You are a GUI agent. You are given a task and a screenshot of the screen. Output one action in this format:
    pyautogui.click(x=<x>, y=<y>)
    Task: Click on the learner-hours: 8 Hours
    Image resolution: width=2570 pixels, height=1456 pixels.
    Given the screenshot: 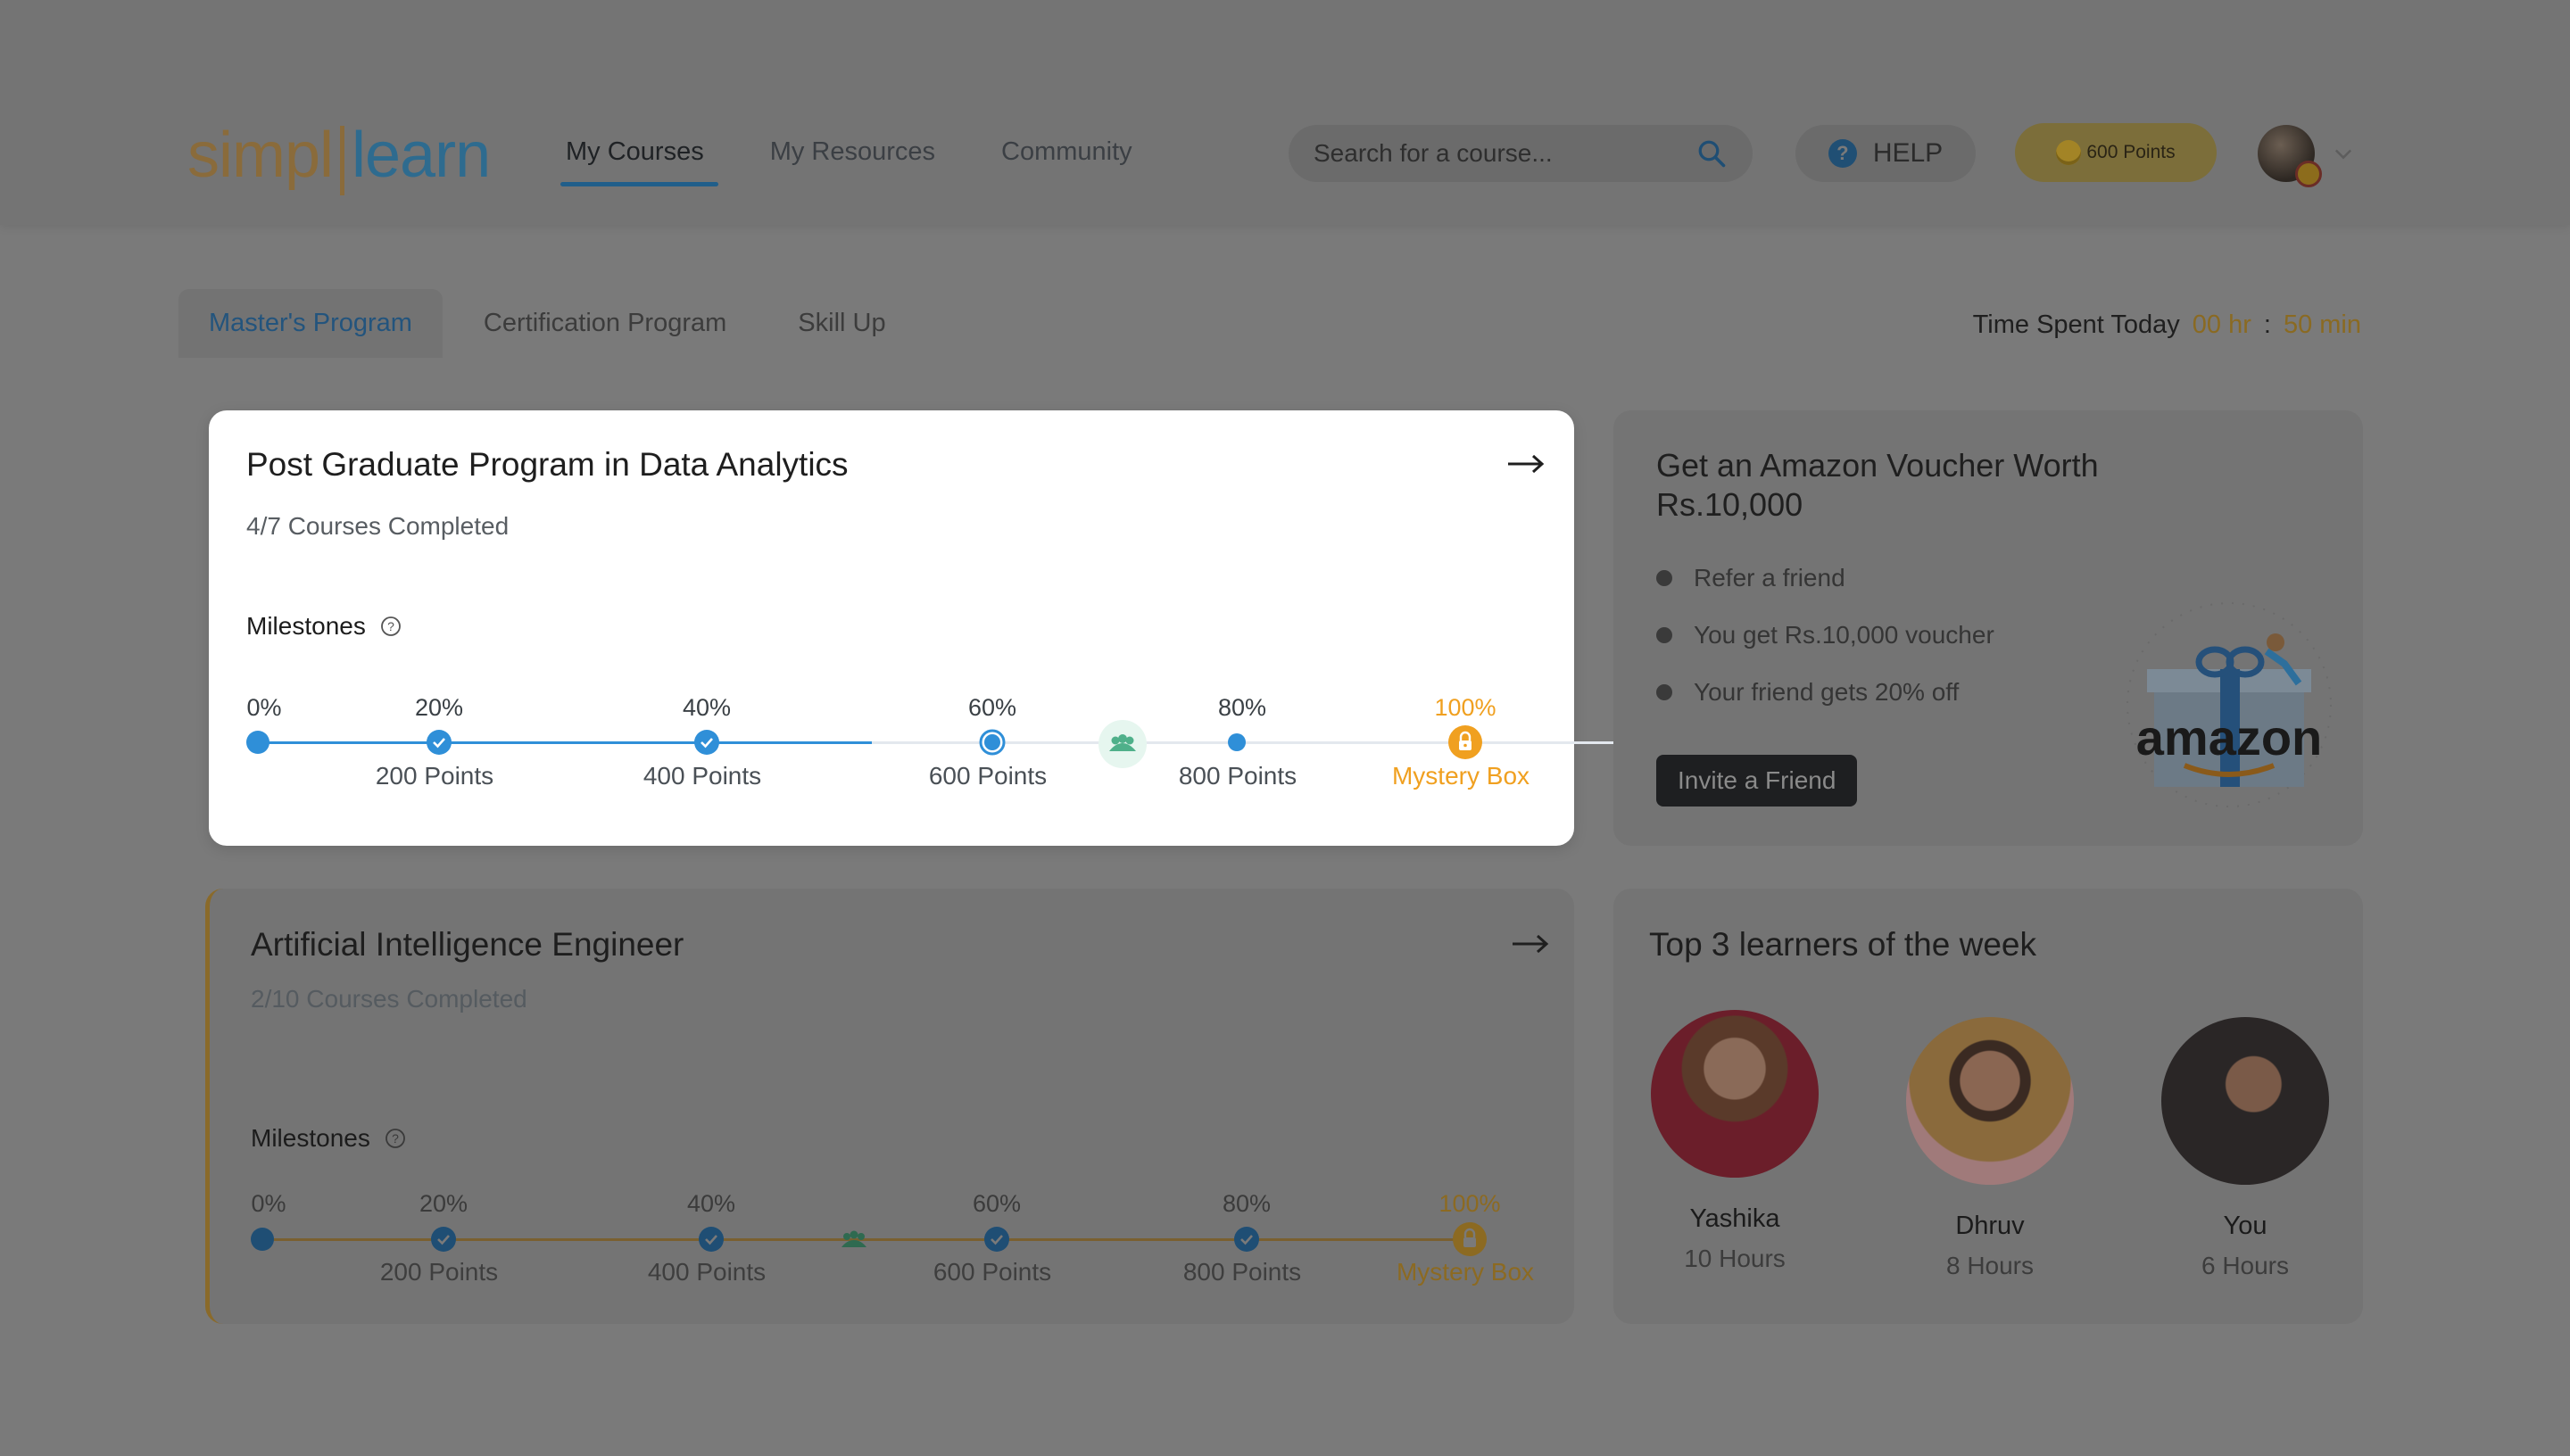 What is the action you would take?
    pyautogui.click(x=1990, y=1265)
    